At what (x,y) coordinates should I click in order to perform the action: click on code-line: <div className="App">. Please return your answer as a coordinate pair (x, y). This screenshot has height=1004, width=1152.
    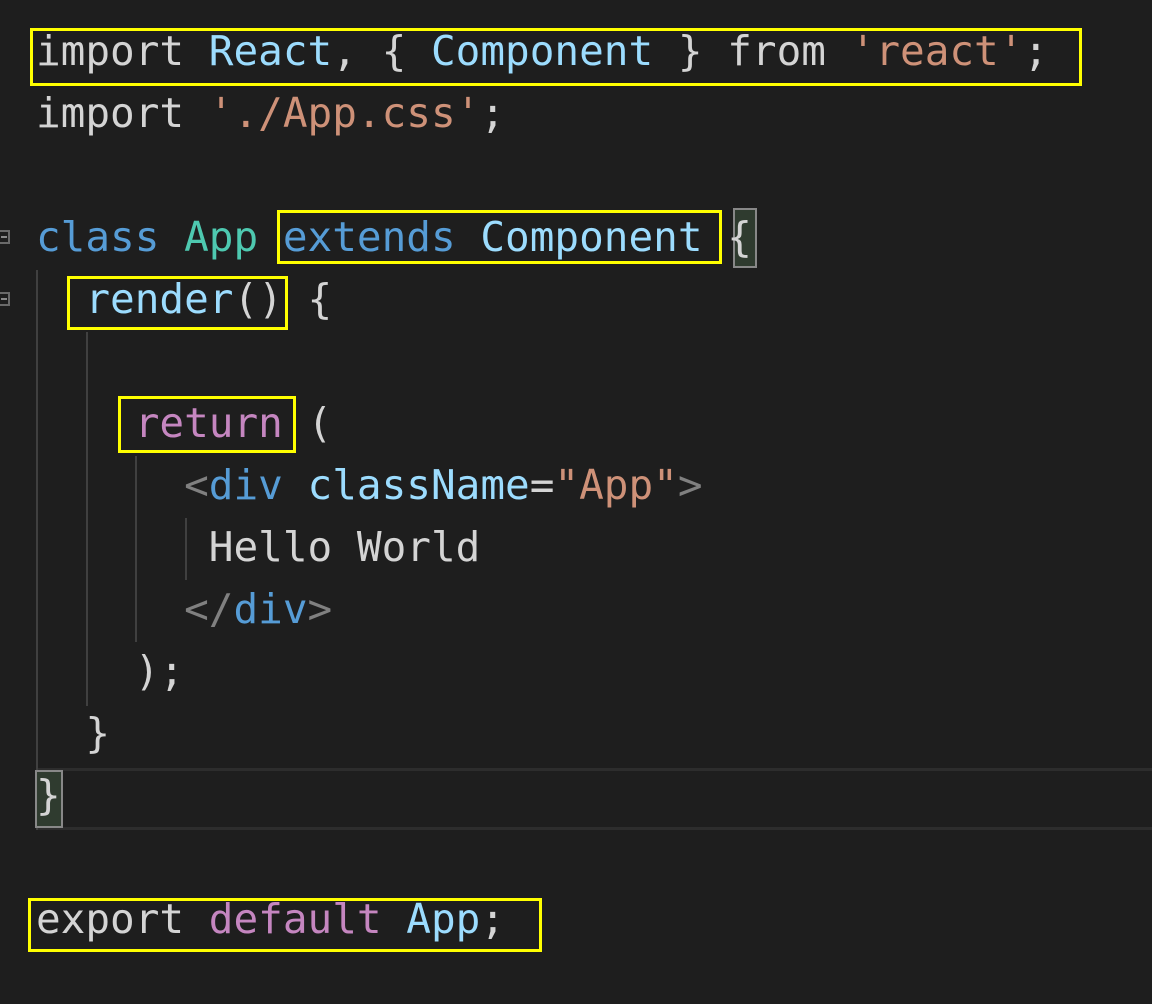
    Looking at the image, I should click on (369, 485).